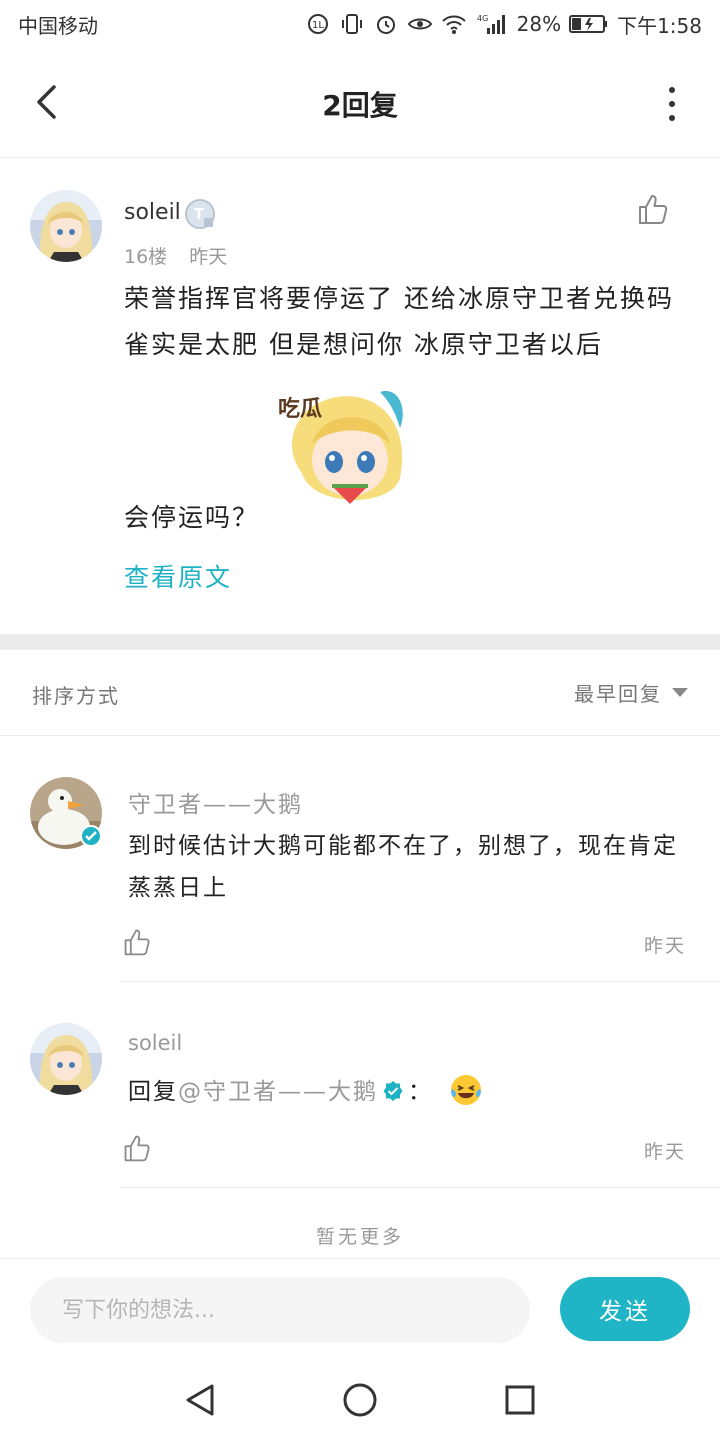 The height and width of the screenshot is (1440, 720). Describe the element at coordinates (386, 24) in the screenshot. I see `alarm-icon` at that location.